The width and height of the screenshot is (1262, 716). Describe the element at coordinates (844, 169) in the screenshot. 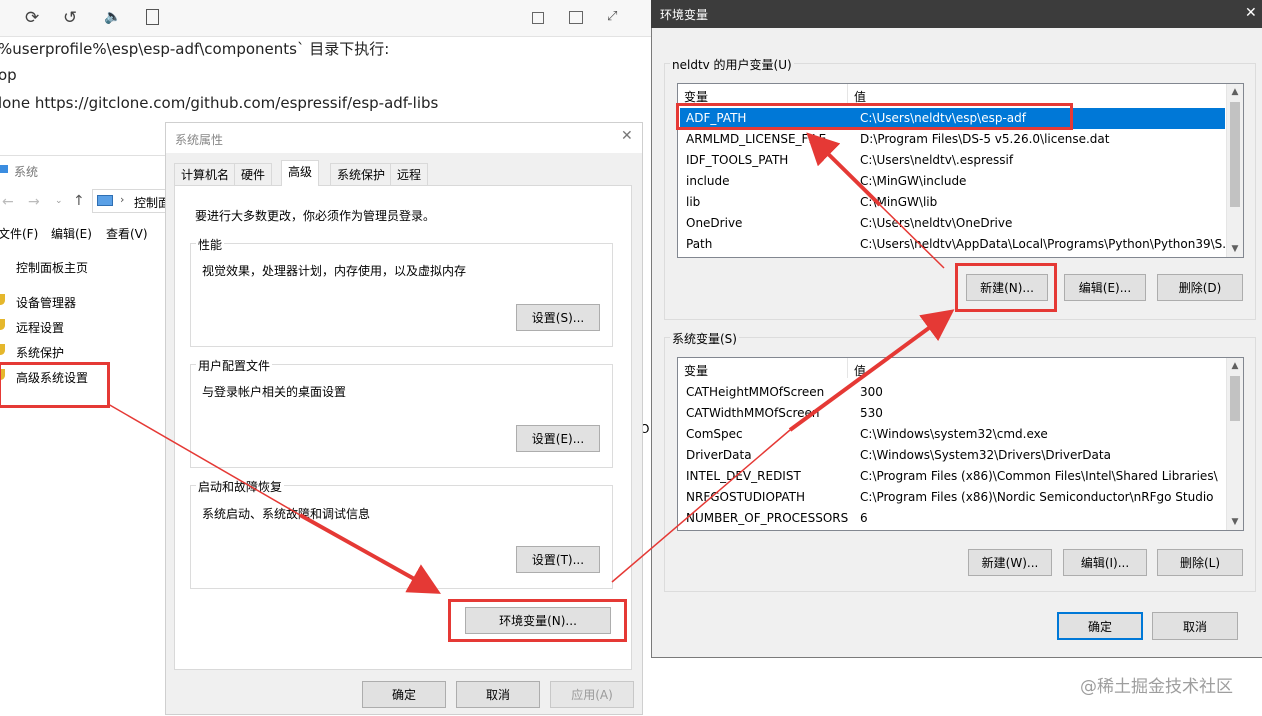

I see `arrow-to-adf-path` at that location.